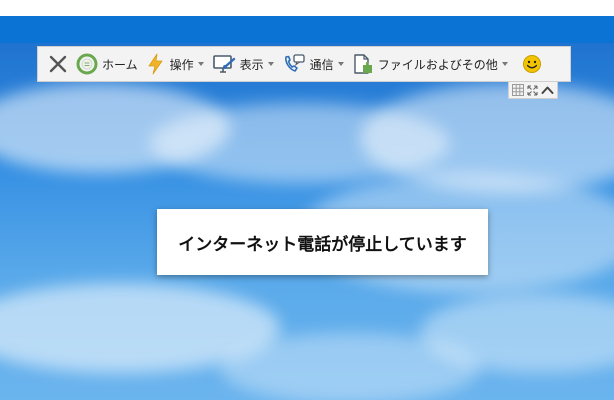 Image resolution: width=614 pixels, height=400 pixels. I want to click on status-message: インターネット電話が停止しています, so click(322, 244).